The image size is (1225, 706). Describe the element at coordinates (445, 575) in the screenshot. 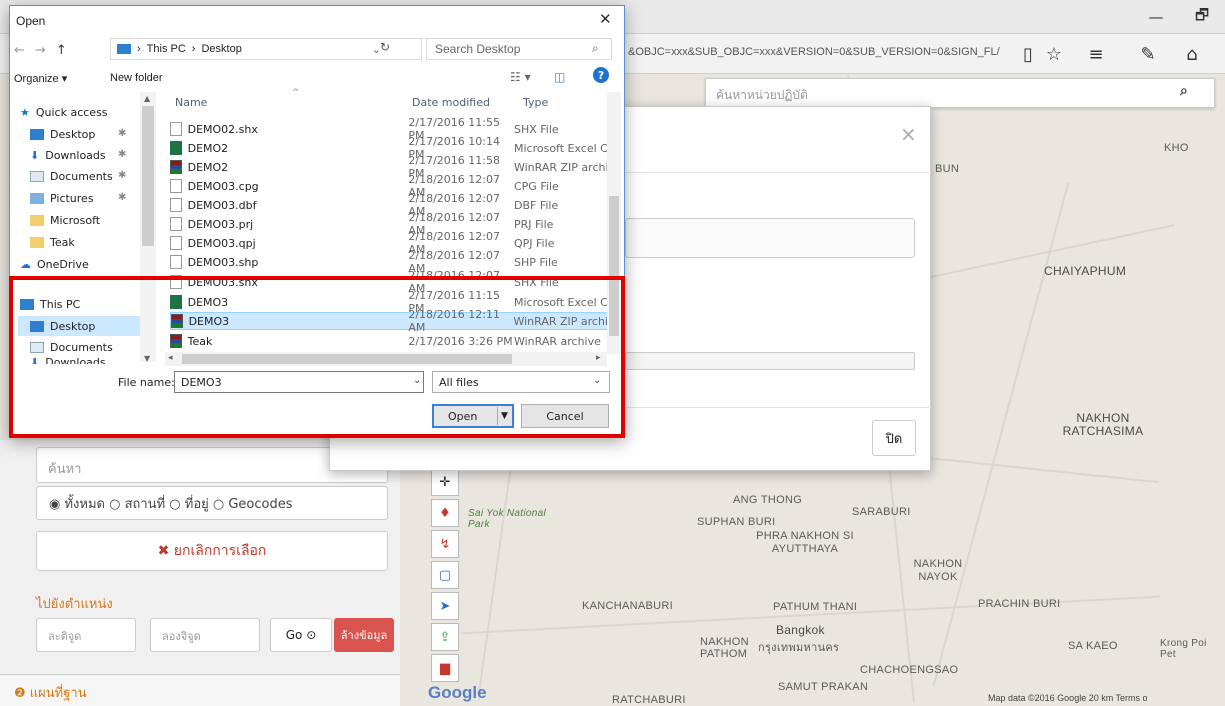

I see `polygon-tool-icon: ▢` at that location.